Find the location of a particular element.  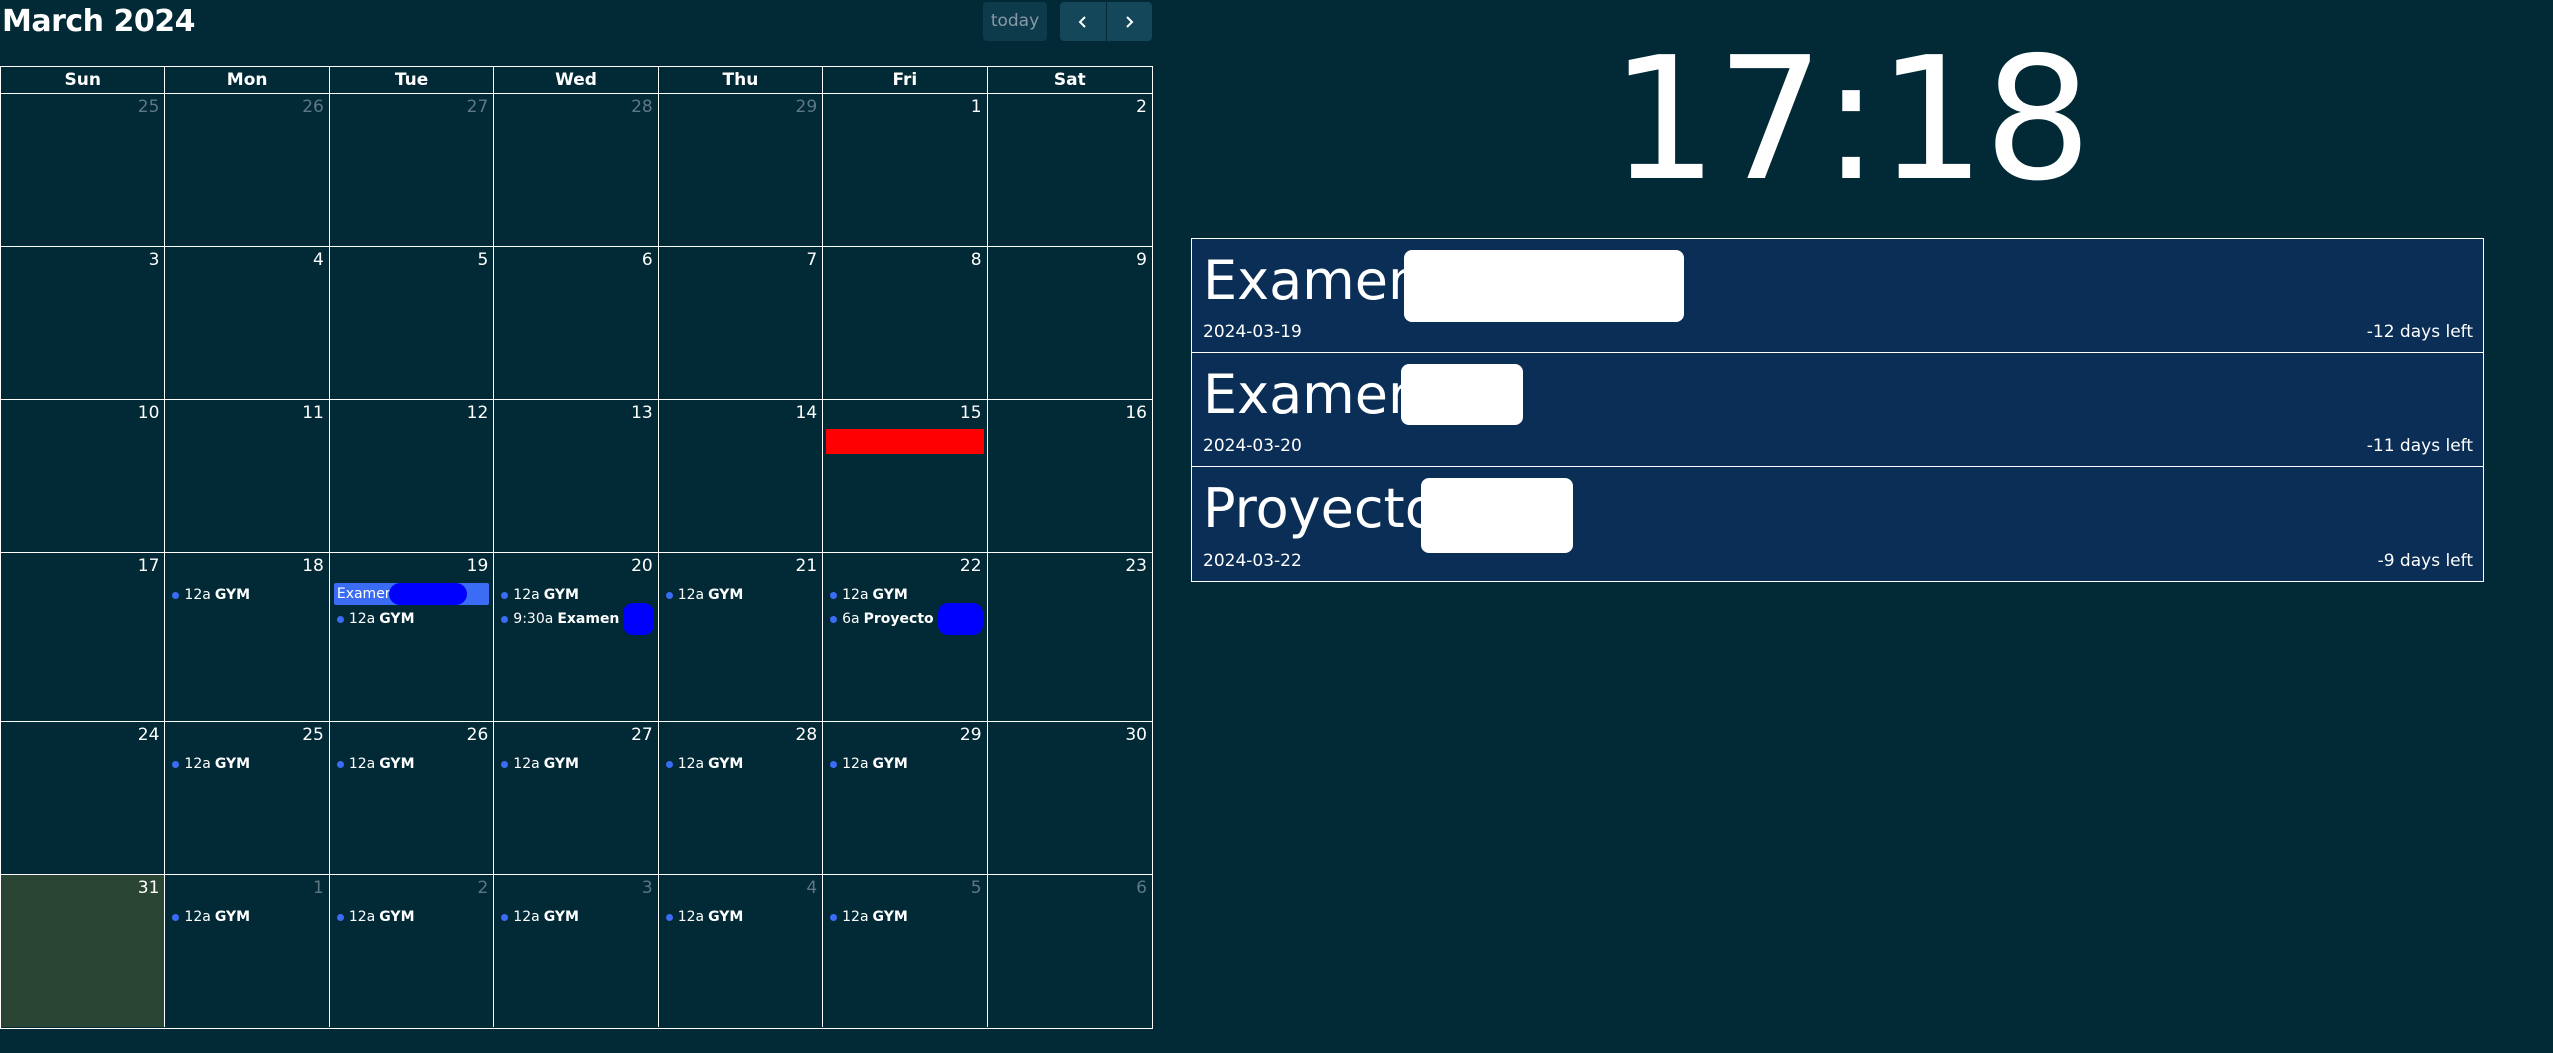

day-cell: 23 is located at coordinates (1070, 637).